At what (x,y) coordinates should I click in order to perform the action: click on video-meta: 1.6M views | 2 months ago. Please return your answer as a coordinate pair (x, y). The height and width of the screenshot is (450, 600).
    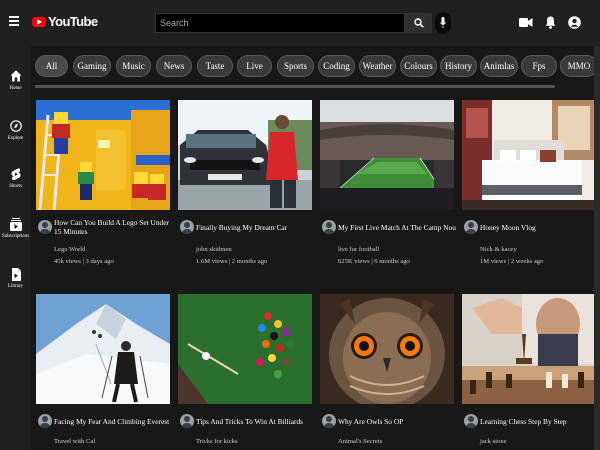
    Looking at the image, I should click on (232, 261).